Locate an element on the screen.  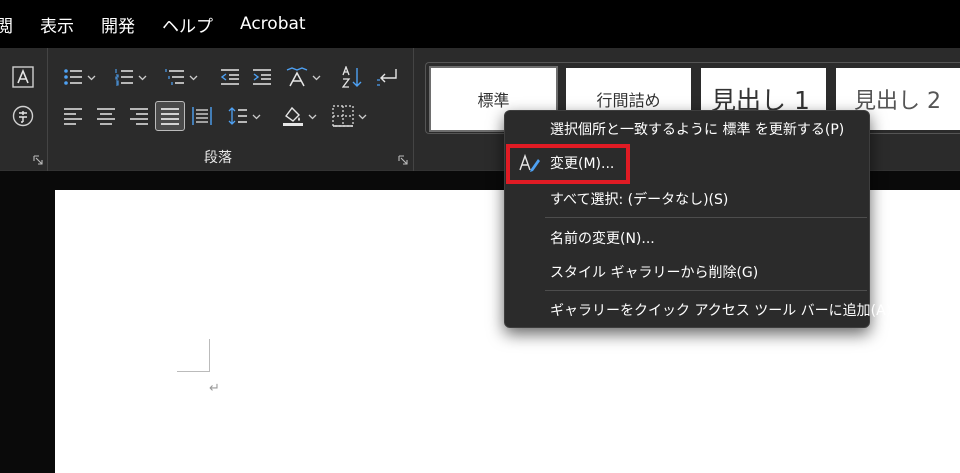
numbering-button is located at coordinates (130, 77).